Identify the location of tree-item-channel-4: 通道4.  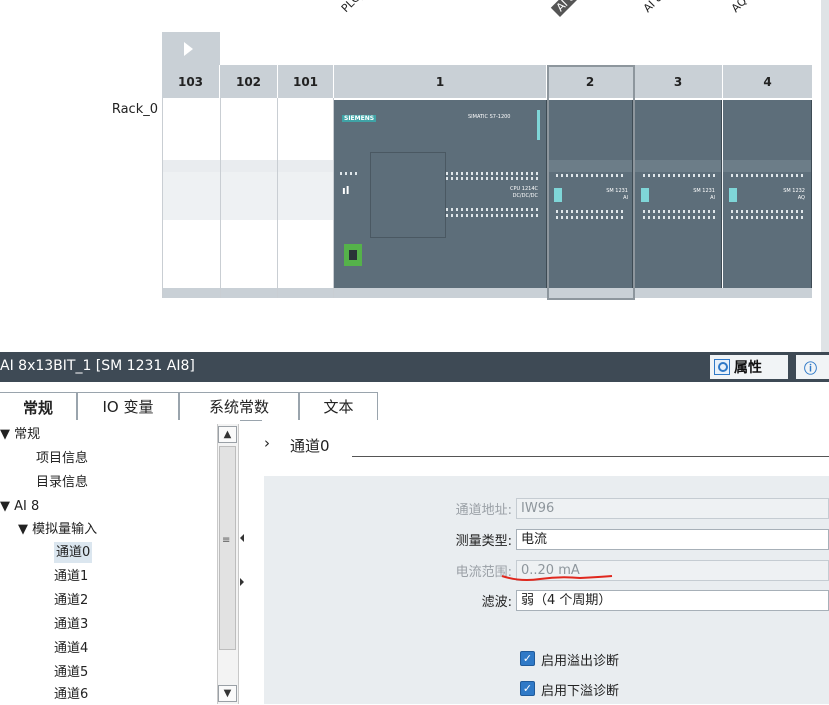
(71, 648).